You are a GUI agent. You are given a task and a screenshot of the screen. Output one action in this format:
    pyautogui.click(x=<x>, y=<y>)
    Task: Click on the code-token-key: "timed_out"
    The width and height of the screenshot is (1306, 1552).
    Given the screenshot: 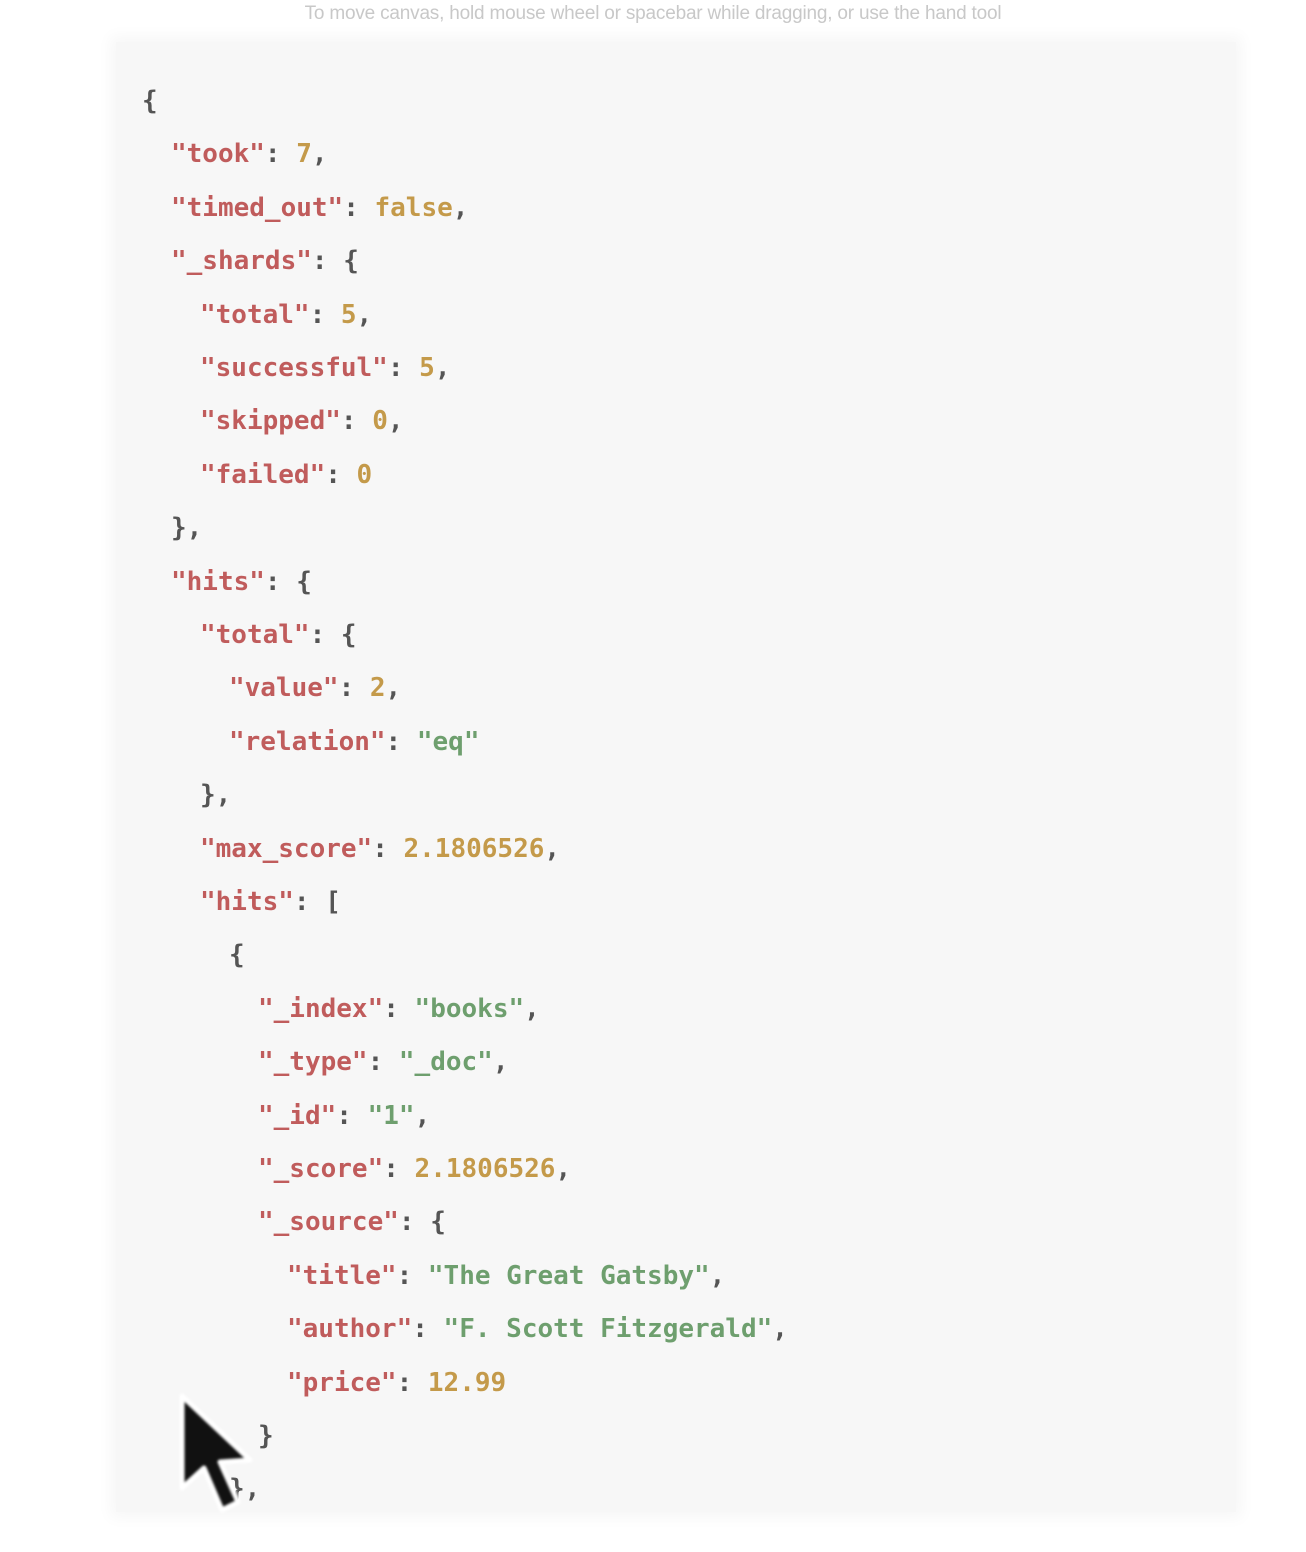 What is the action you would take?
    pyautogui.click(x=257, y=207)
    